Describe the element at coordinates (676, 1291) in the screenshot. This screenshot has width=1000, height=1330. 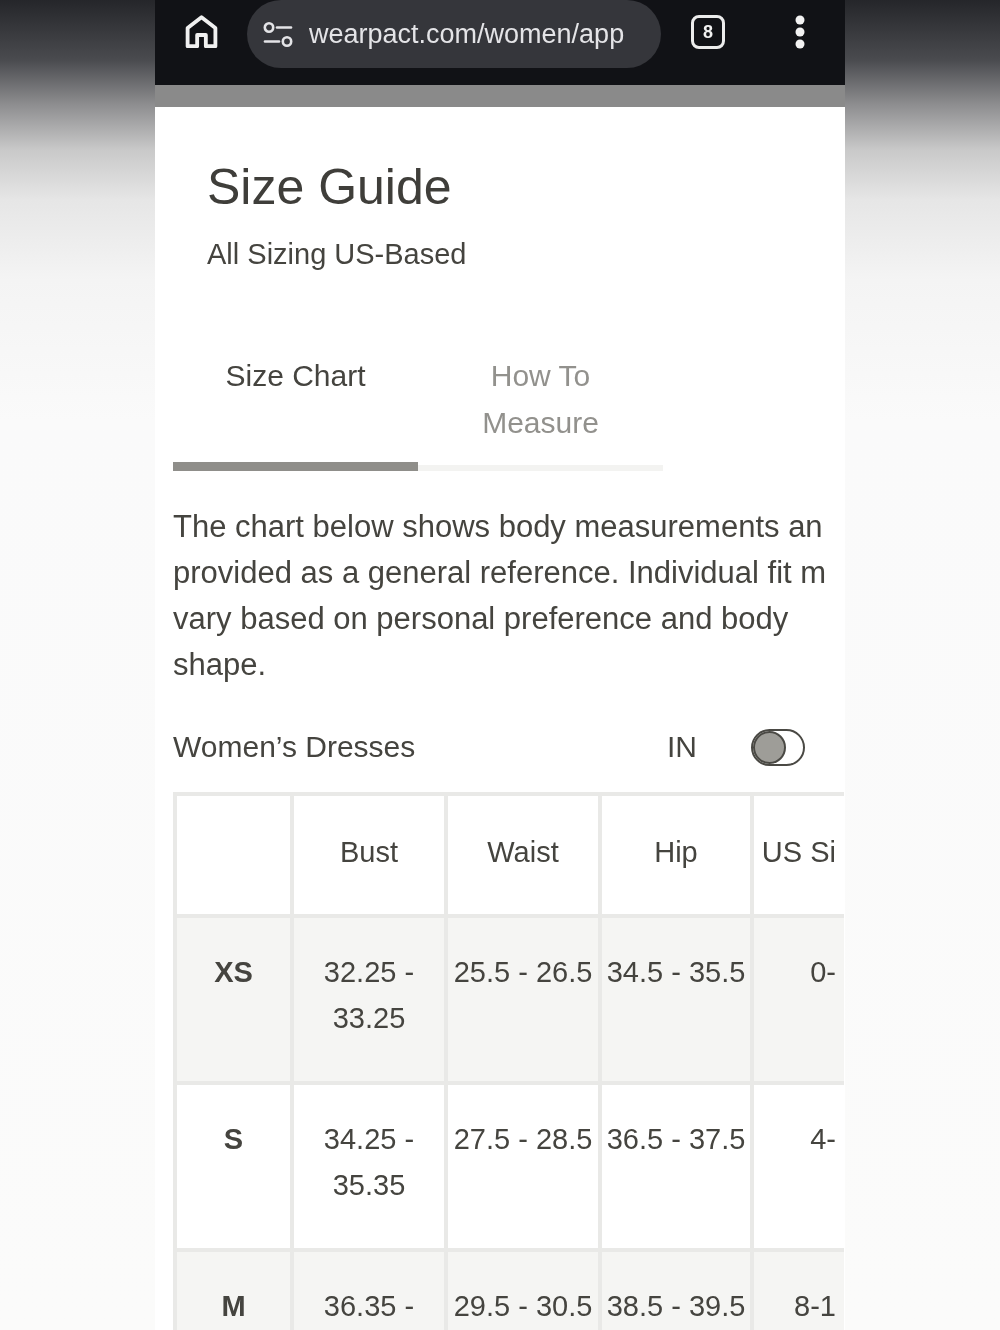
I see `table-cell: 38.5 - 39.5` at that location.